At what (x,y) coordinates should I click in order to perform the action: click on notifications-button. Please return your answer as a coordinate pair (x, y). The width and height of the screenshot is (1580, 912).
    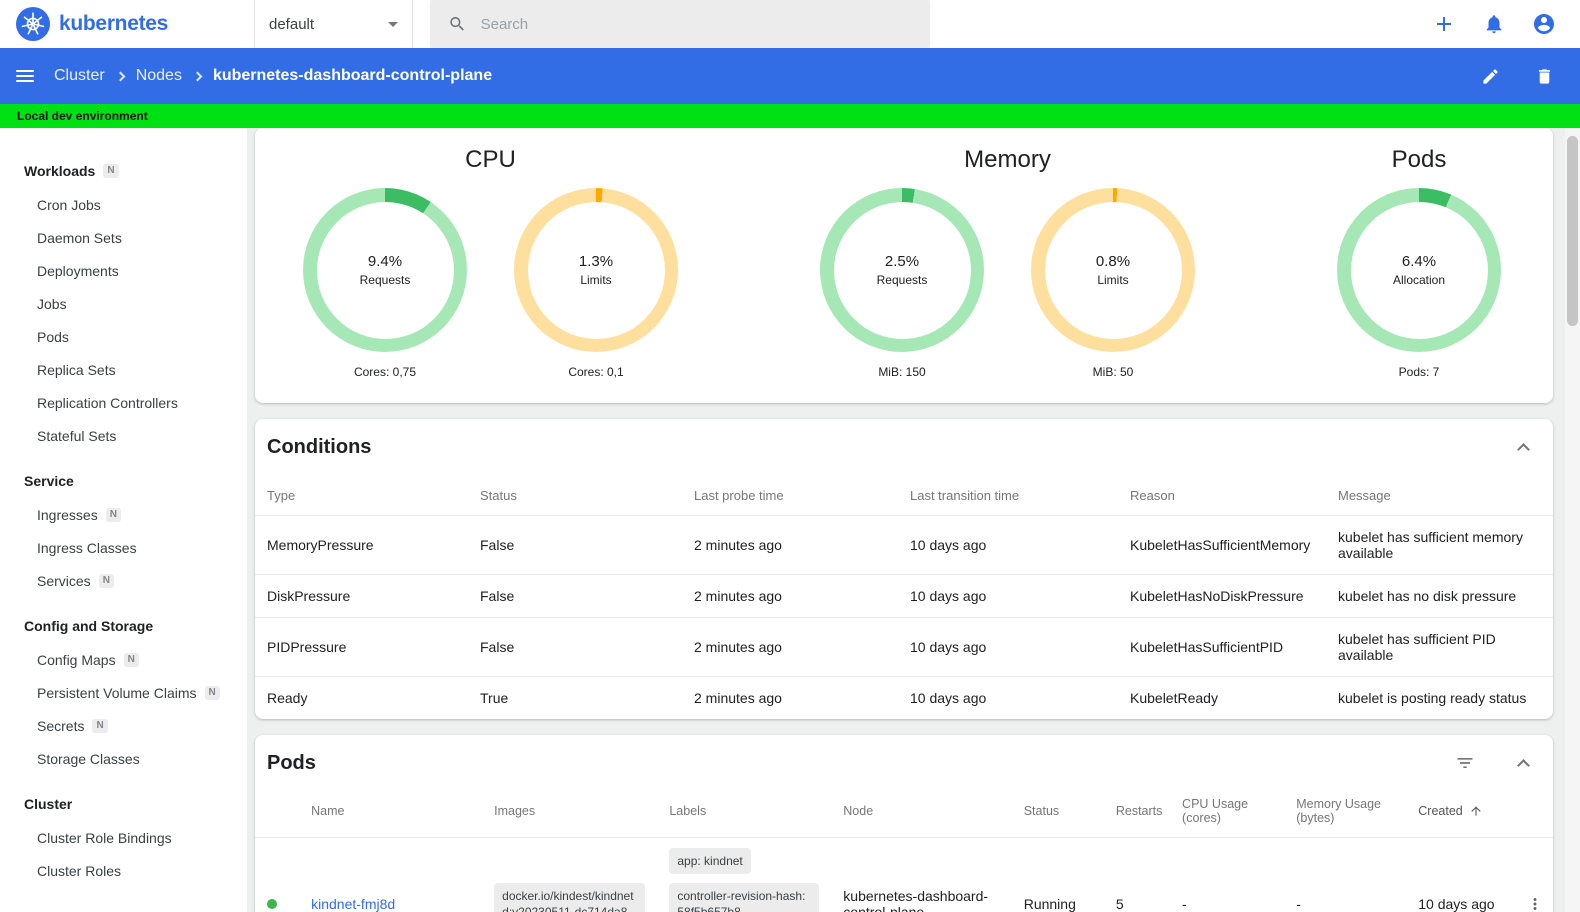
    Looking at the image, I should click on (1494, 24).